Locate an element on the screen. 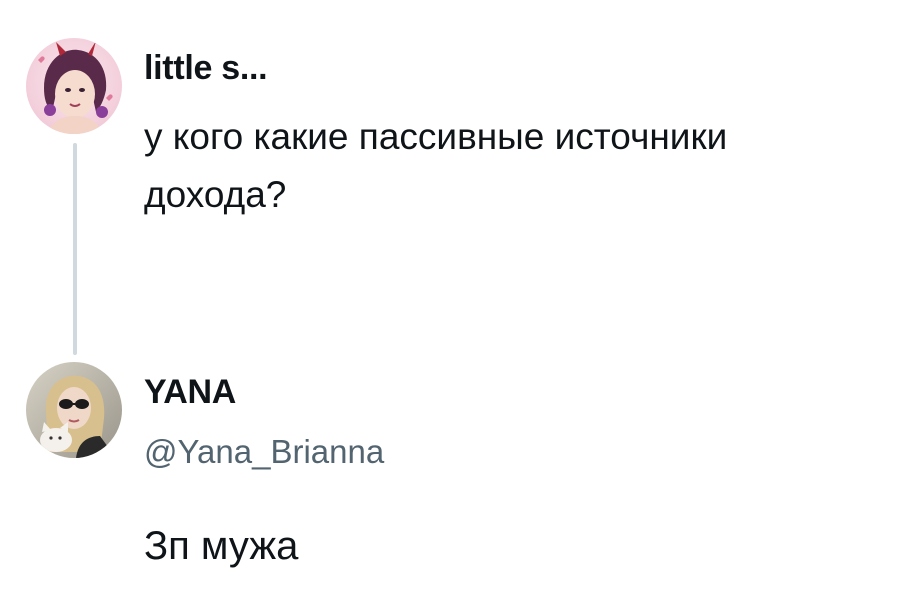  display-name: YANA is located at coordinates (190, 392).